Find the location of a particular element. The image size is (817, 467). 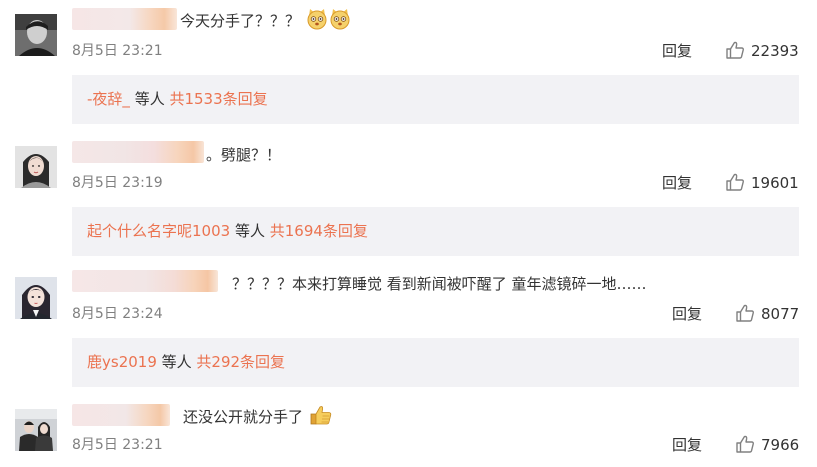

comment-text-content: 还没公开就分手了 is located at coordinates (243, 417).